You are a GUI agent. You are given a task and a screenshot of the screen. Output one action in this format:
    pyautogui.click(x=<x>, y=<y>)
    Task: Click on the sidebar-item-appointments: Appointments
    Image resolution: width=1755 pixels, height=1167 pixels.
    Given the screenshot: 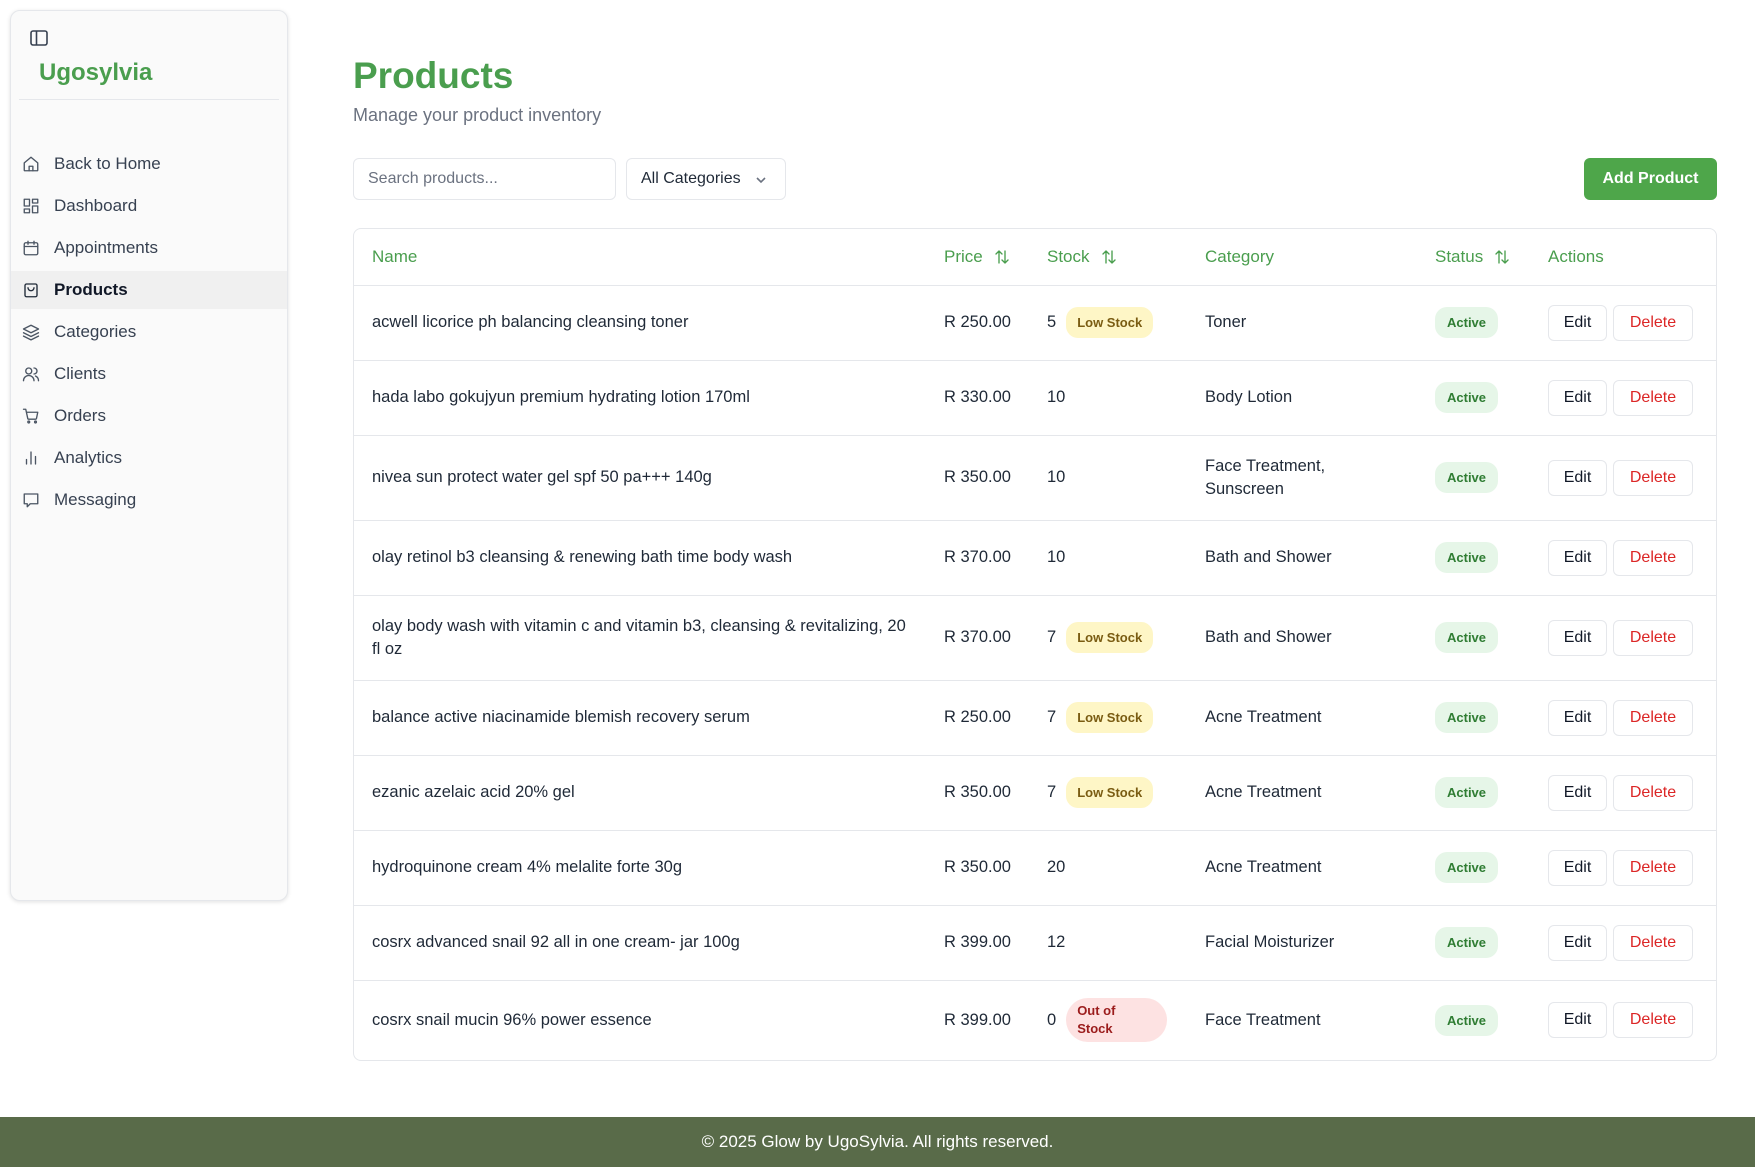 What is the action you would take?
    pyautogui.click(x=149, y=248)
    